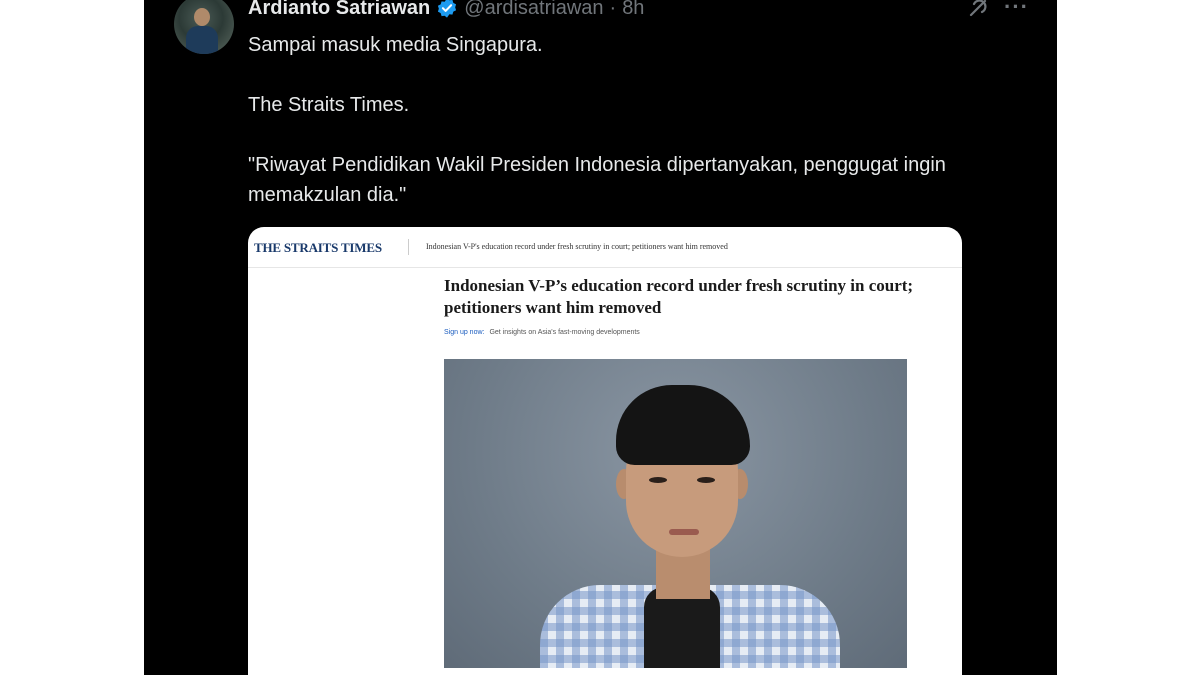  I want to click on tweet-header: Ardianto Satriawan @ardisatriawan · 8h, so click(446, 10).